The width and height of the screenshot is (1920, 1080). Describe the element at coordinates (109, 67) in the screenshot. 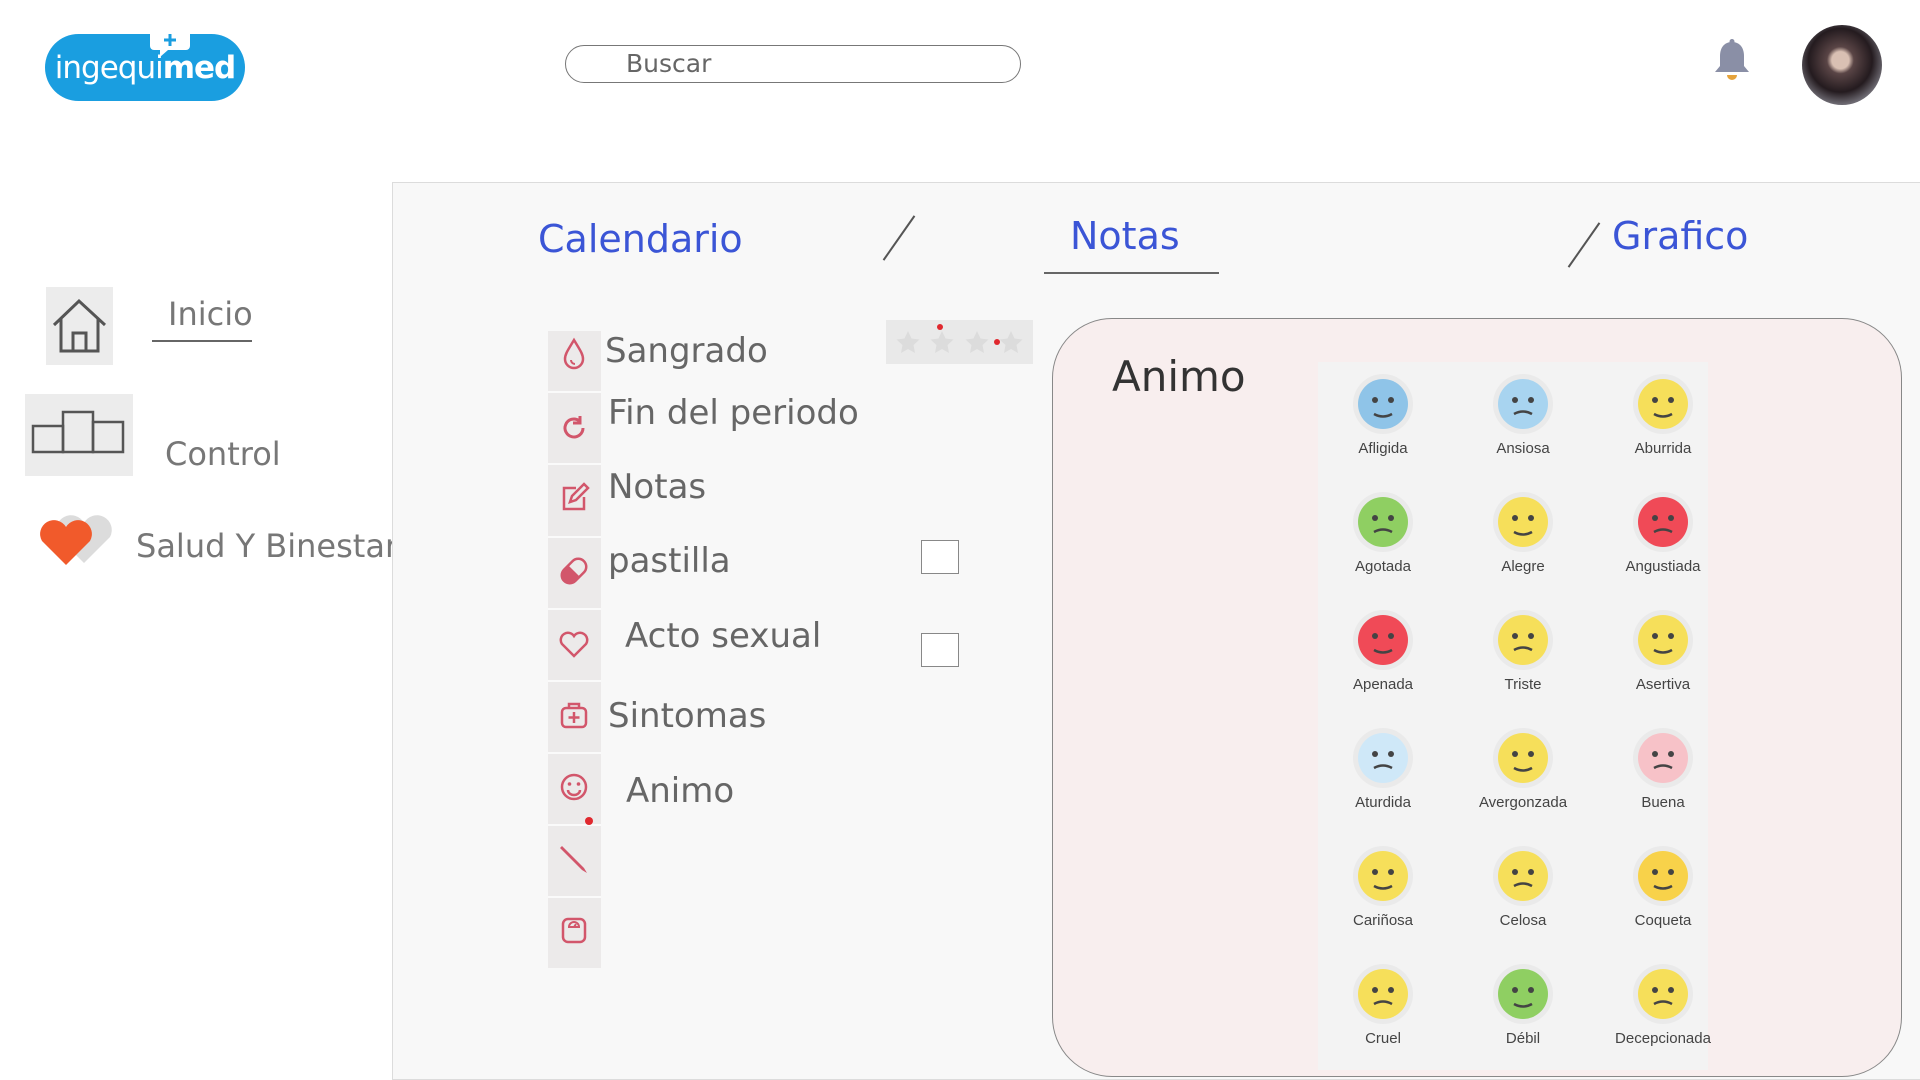

I see `logo-text-light: ingequi` at that location.